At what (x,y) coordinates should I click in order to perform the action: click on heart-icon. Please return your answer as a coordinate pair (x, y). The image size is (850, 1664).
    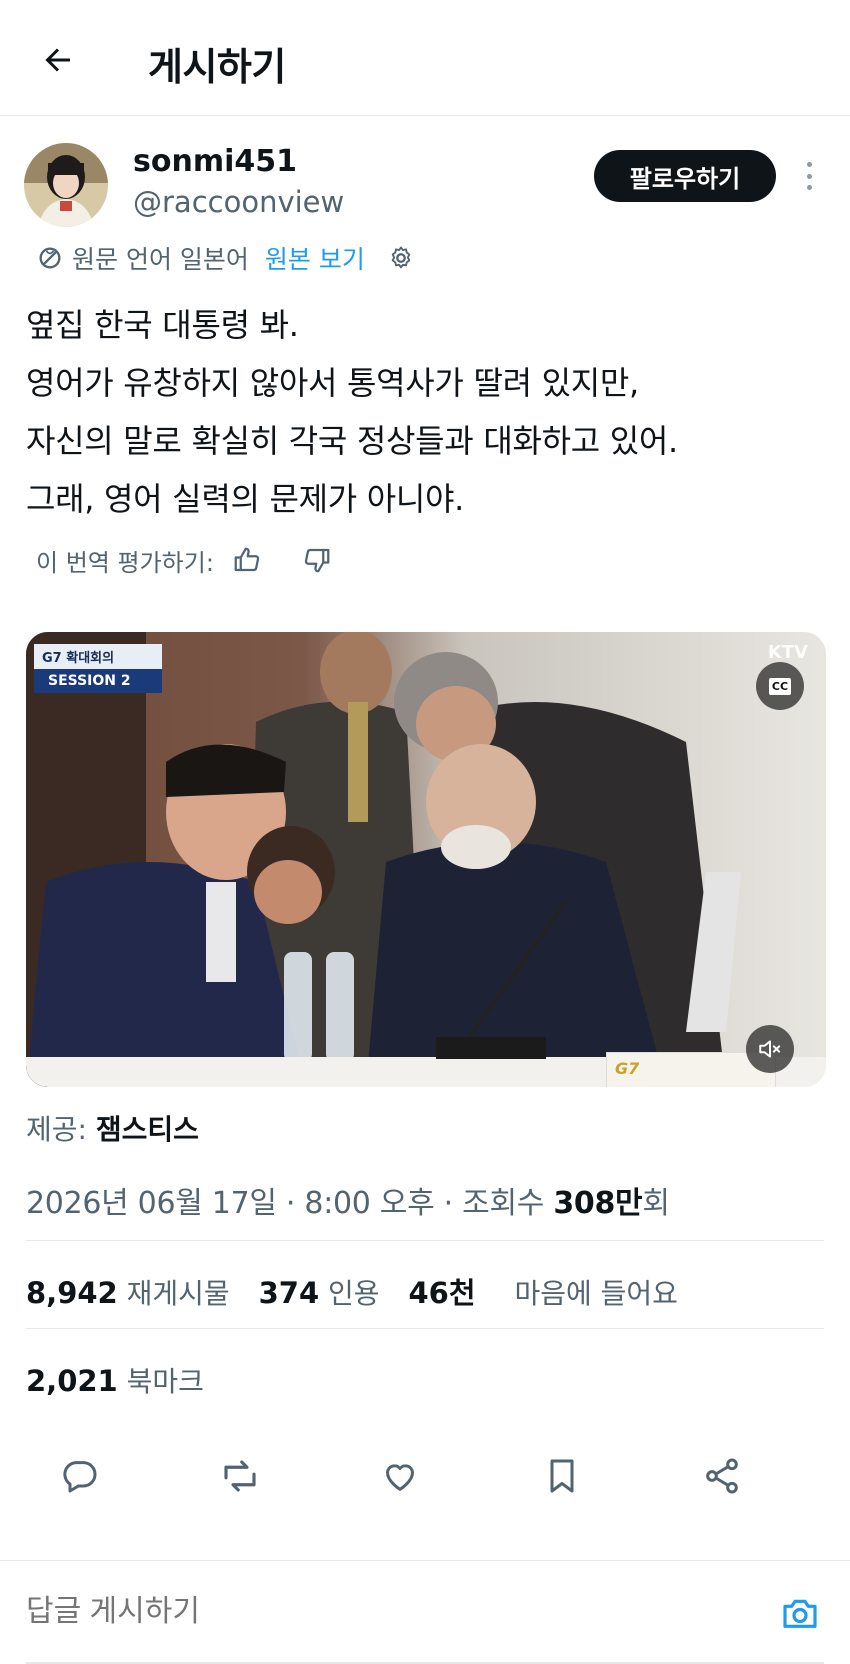
    Looking at the image, I should click on (400, 1477).